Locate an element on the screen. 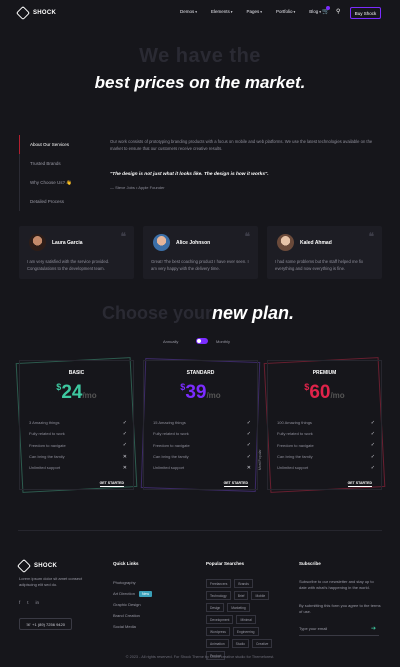 This screenshot has height=667, width=400. avatar is located at coordinates (285, 242).